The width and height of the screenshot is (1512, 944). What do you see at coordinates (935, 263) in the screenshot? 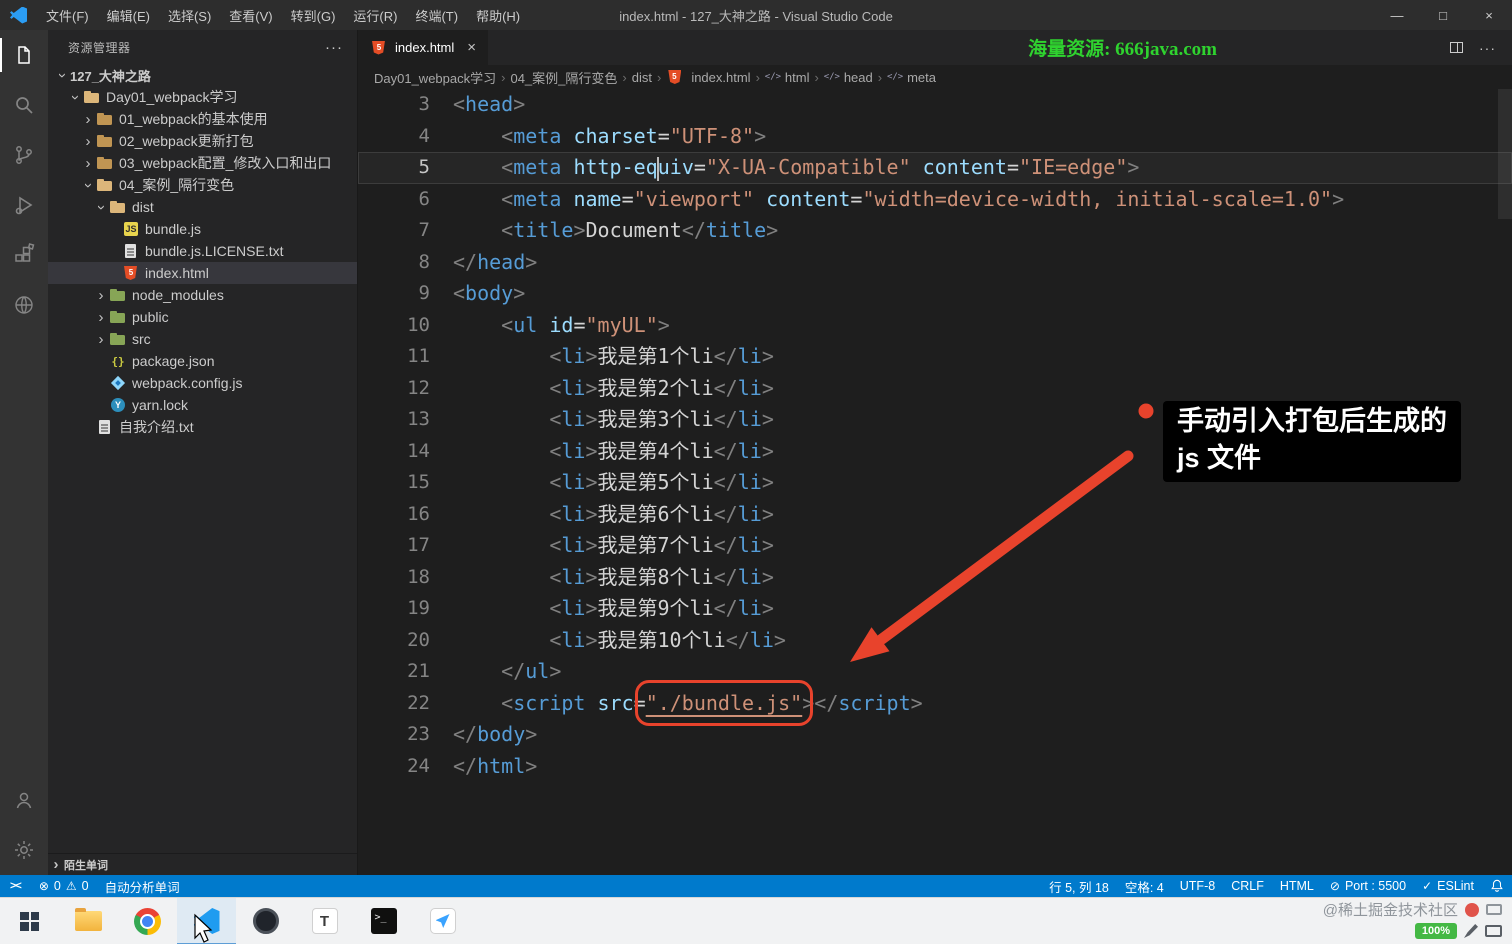
I see `code-line-8: 8 </head>` at bounding box center [935, 263].